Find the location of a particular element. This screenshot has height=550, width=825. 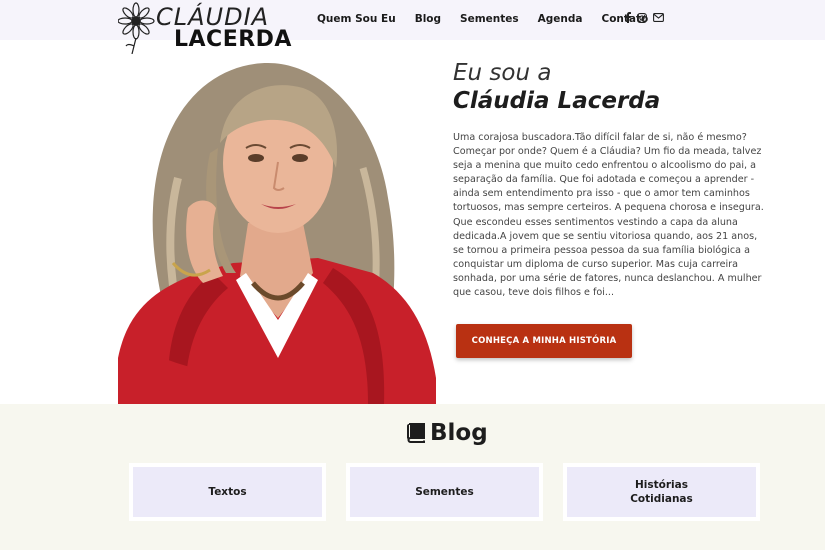

hero-heading: Eu sou a Cláudia Lacerda is located at coordinates (556, 88).